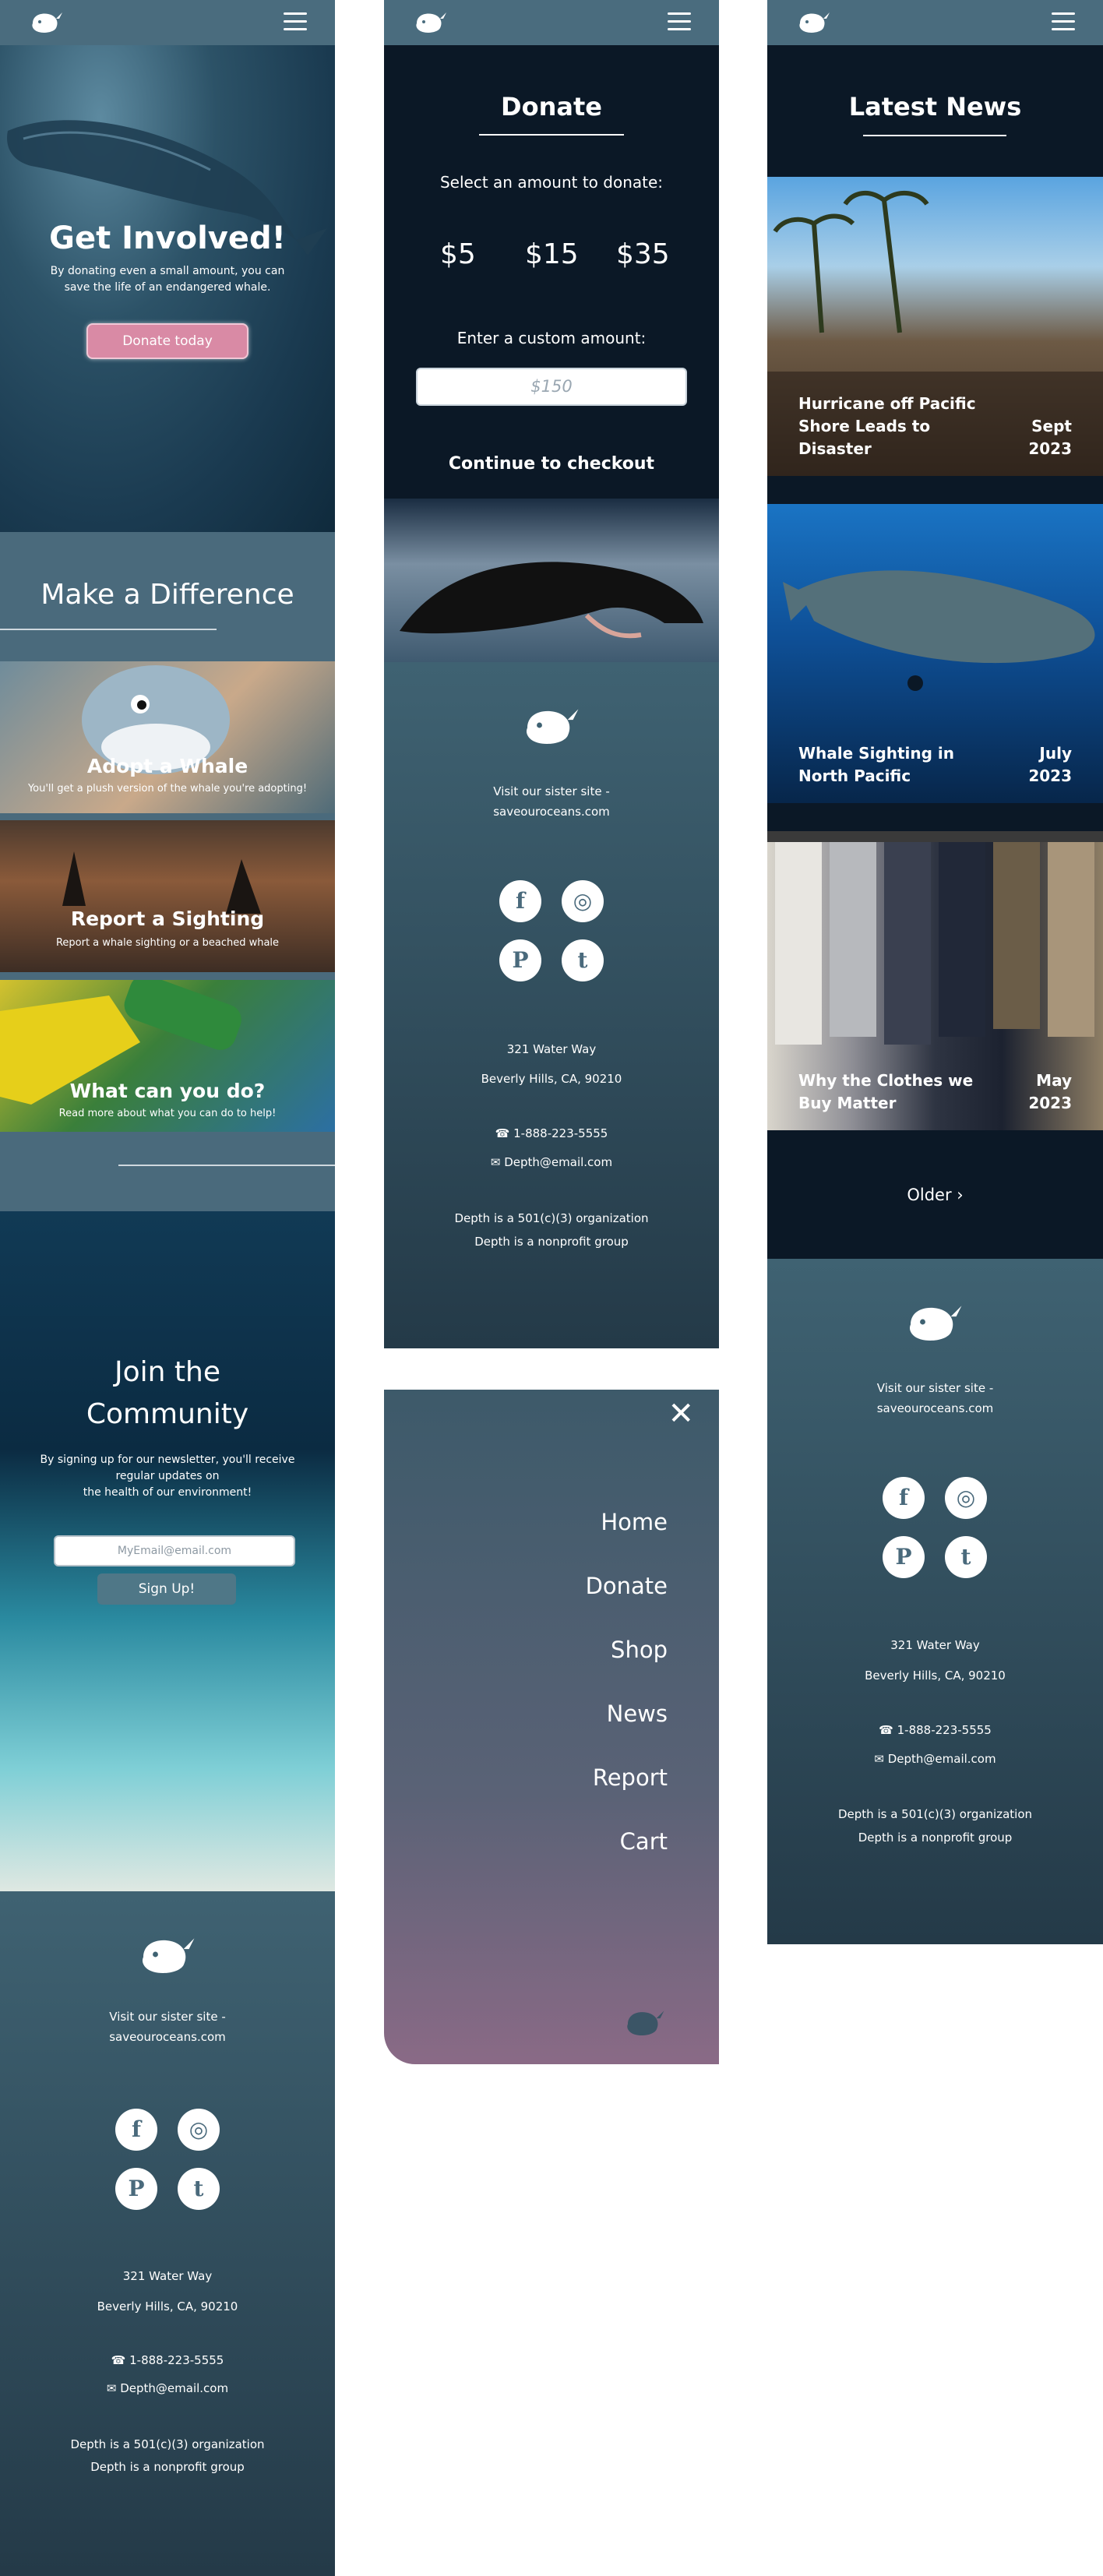 The image size is (1103, 2576). Describe the element at coordinates (935, 107) in the screenshot. I see `news-title: Latest News` at that location.